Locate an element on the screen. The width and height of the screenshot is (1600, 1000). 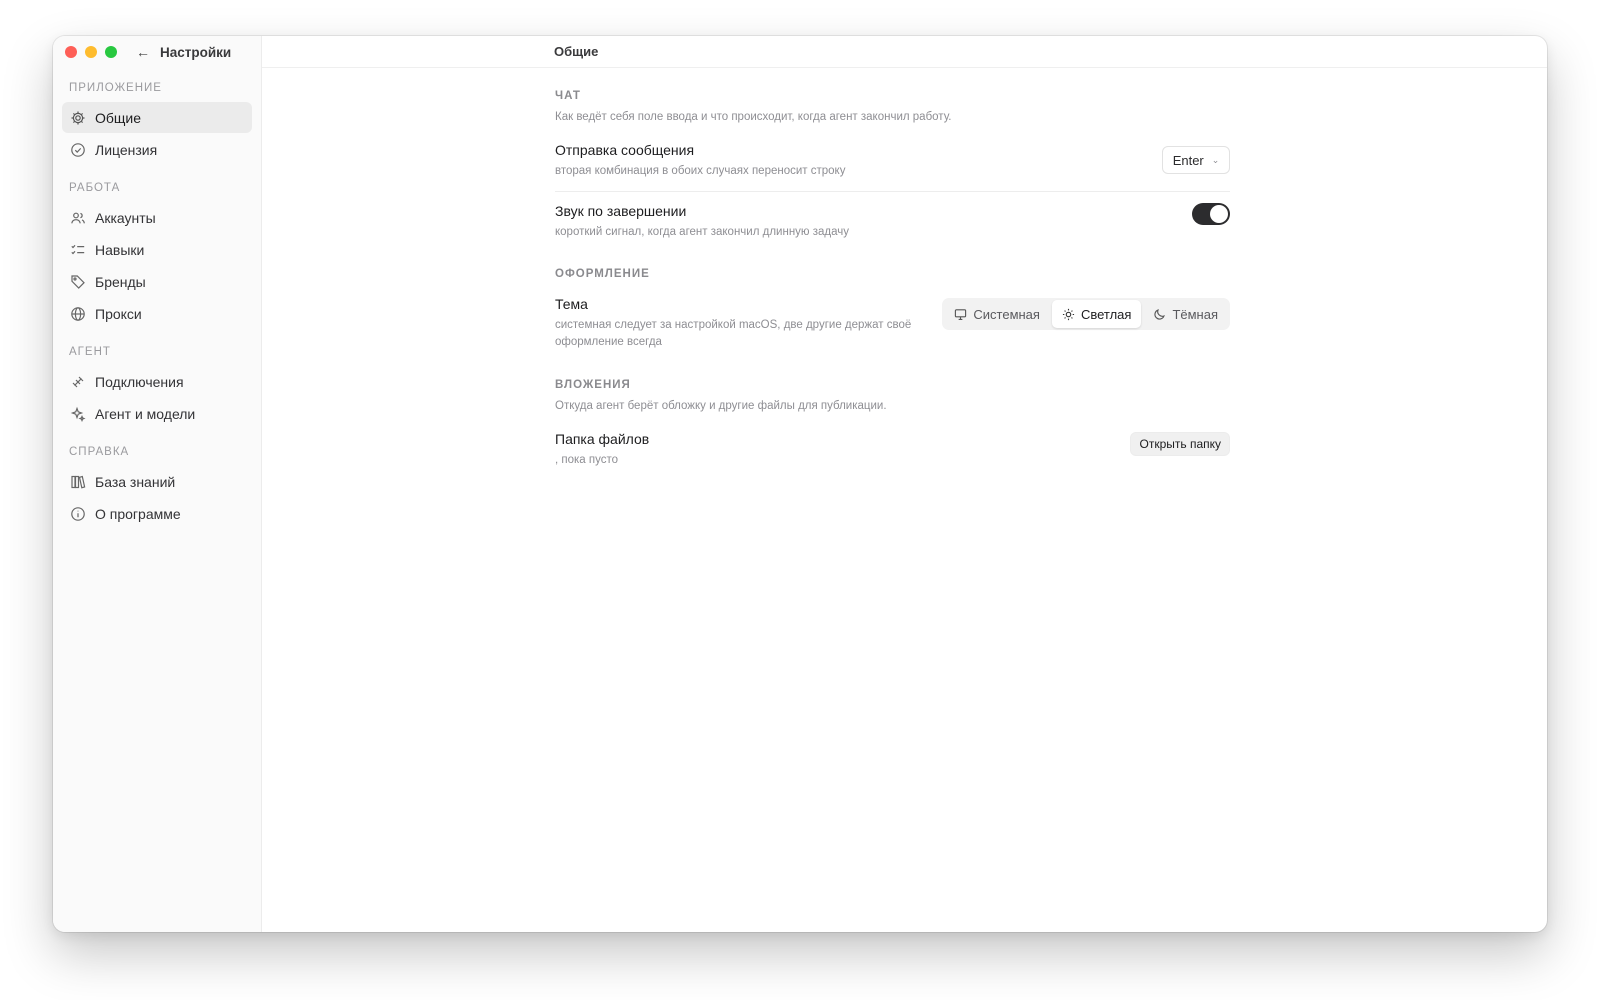
setting-hint: , пока пусто is located at coordinates (587, 459).